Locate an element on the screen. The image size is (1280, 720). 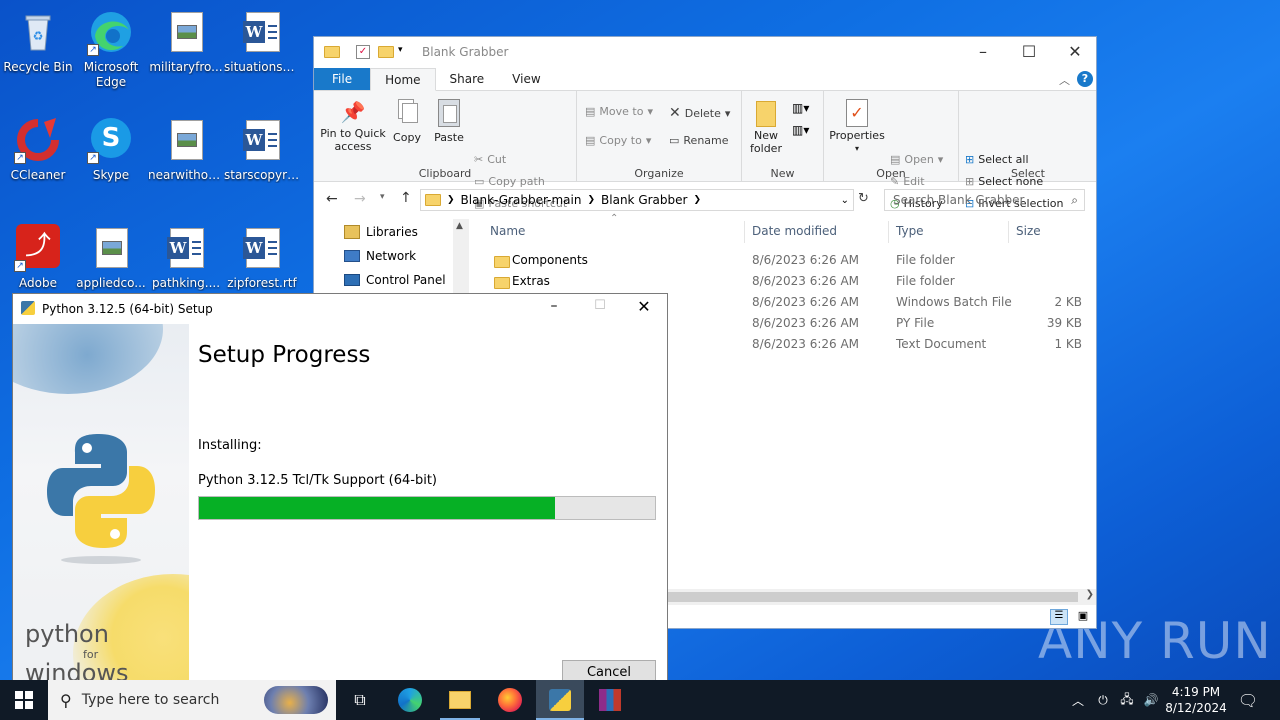
collapse-ribbon-icon: ︿ is located at coordinates (1064, 80).